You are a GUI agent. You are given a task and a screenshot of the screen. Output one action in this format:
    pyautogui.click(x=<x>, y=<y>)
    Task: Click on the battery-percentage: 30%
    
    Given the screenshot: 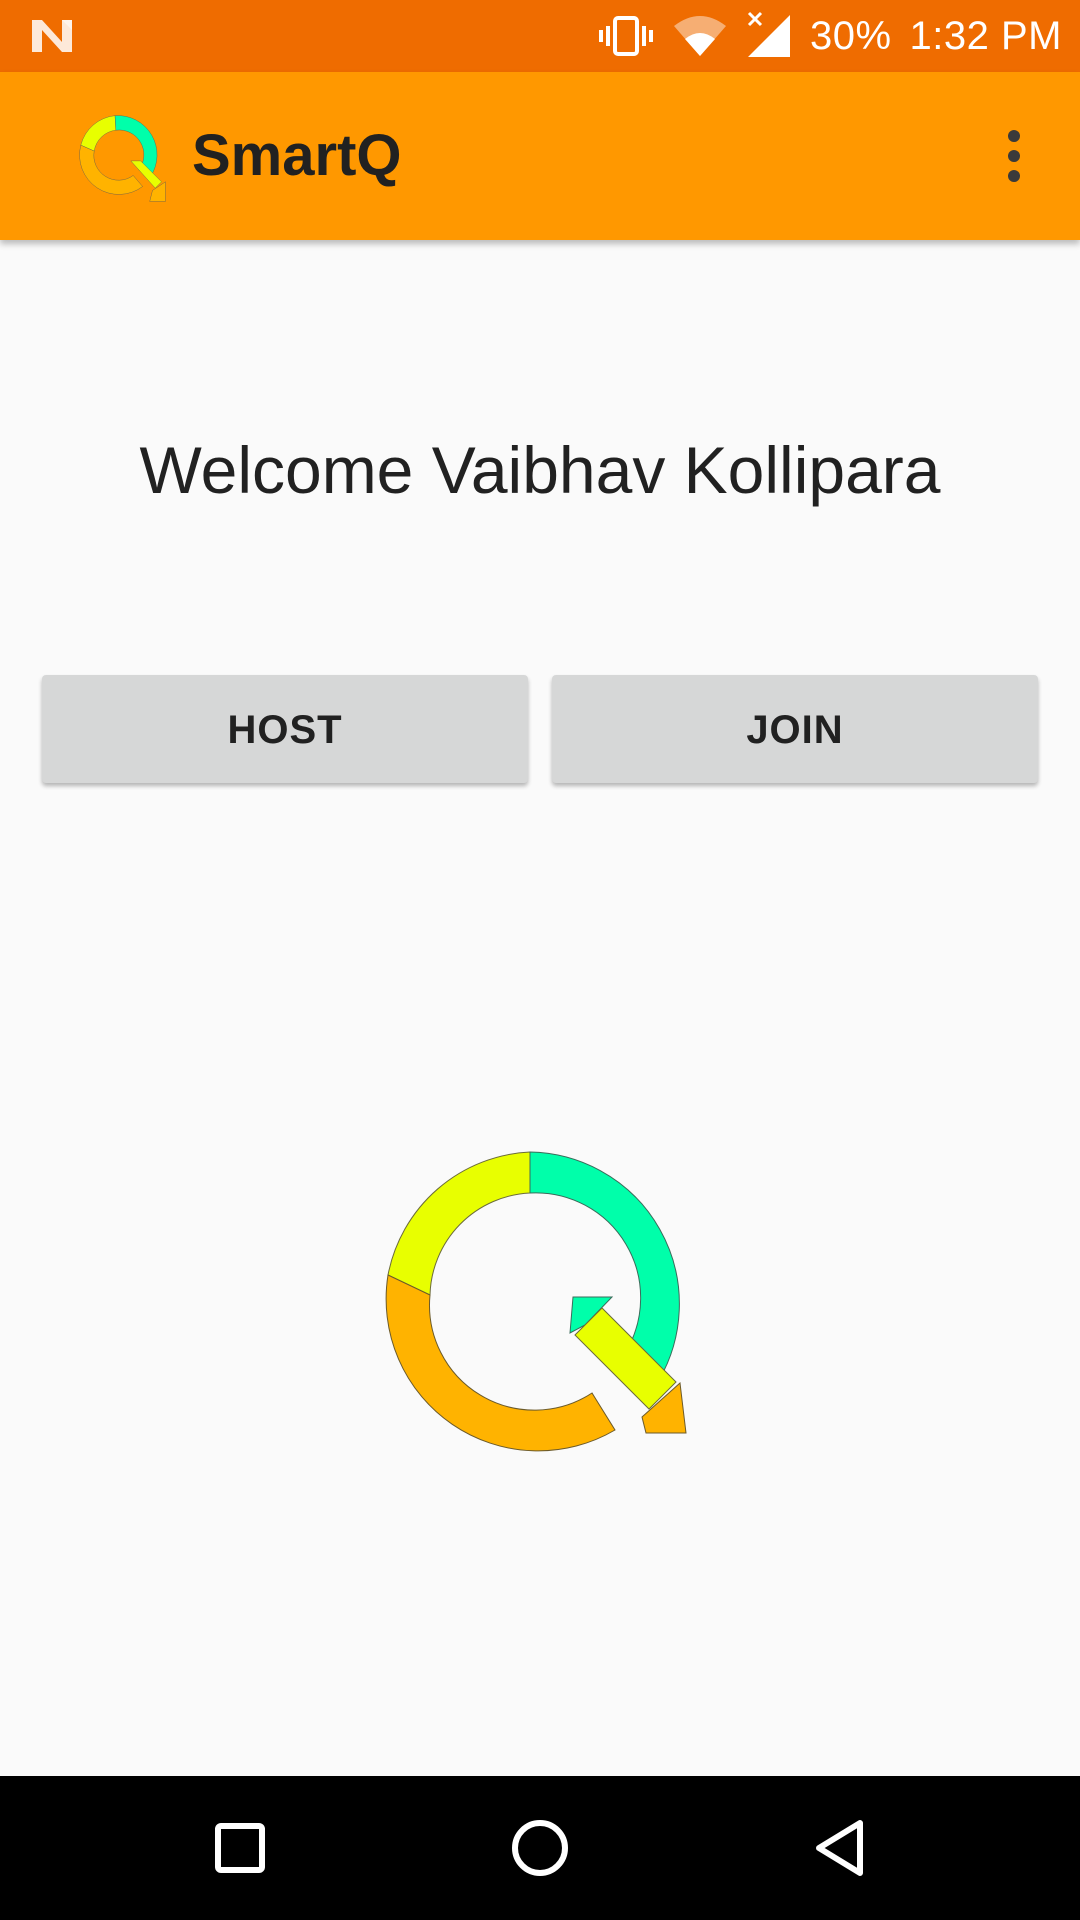 What is the action you would take?
    pyautogui.click(x=850, y=36)
    